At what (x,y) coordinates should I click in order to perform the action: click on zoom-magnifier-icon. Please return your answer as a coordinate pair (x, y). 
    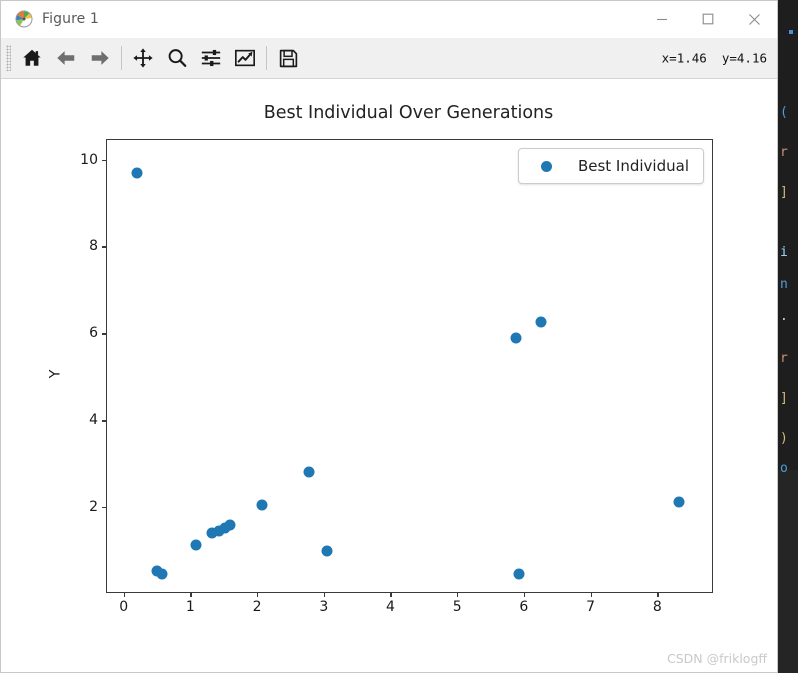
    Looking at the image, I should click on (177, 58).